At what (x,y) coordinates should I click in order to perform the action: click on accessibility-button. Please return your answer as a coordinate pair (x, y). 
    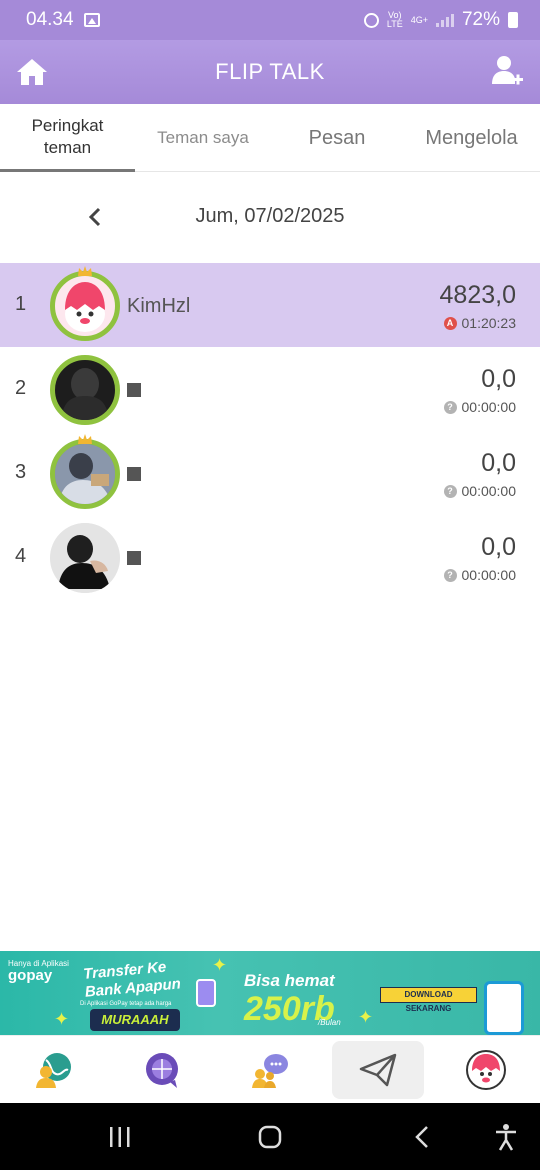
    Looking at the image, I should click on (506, 1136).